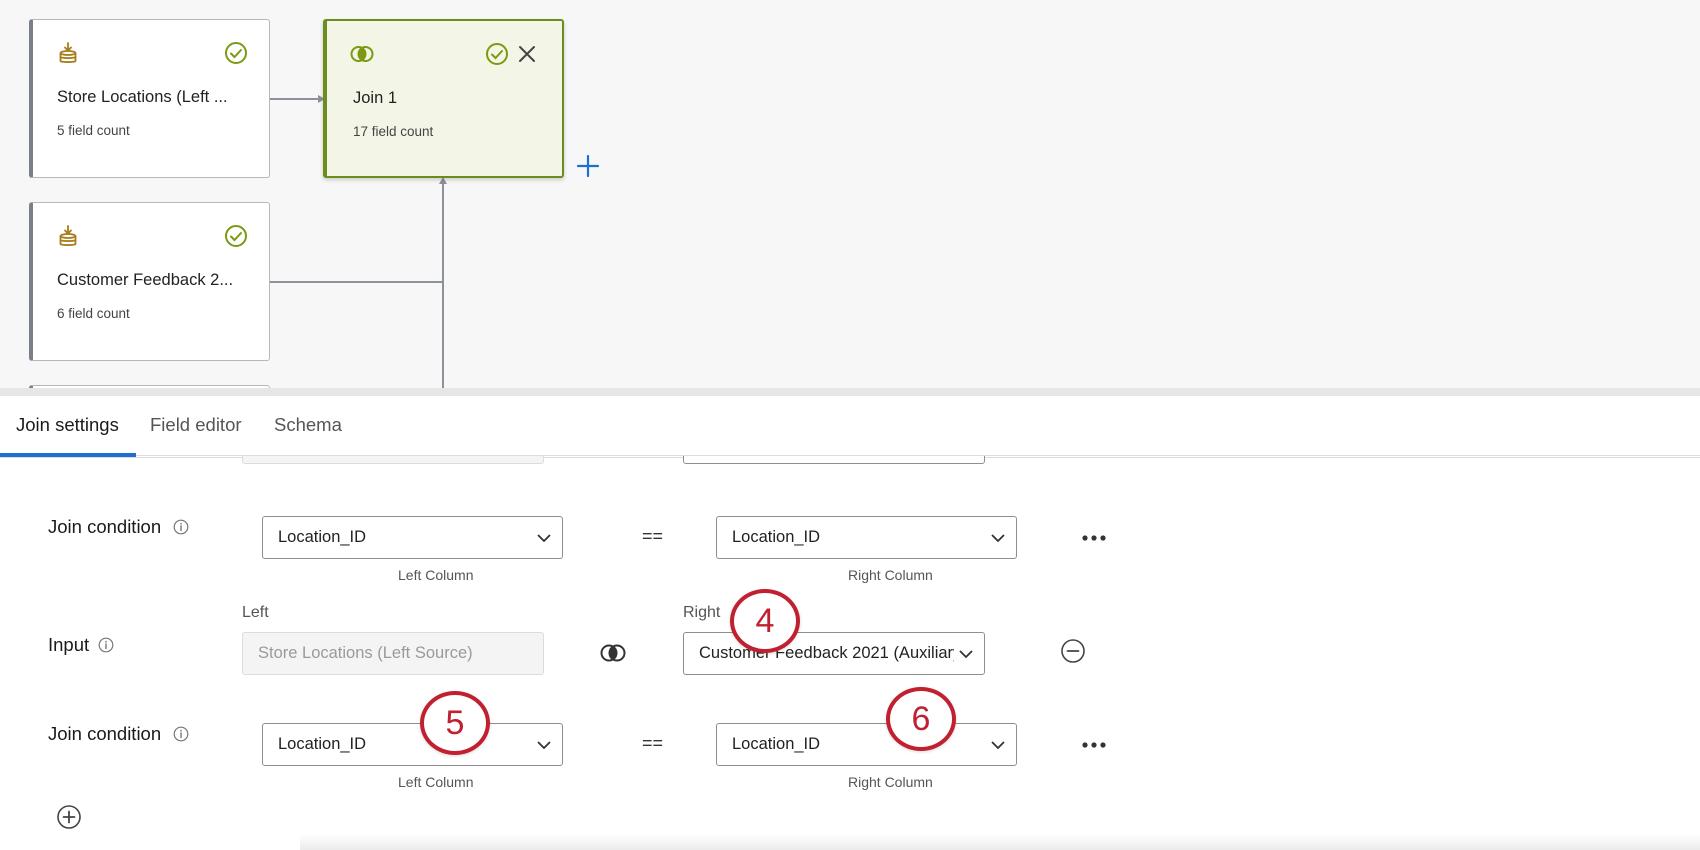 This screenshot has height=850, width=1700. What do you see at coordinates (921, 719) in the screenshot?
I see `callout-badge: 6` at bounding box center [921, 719].